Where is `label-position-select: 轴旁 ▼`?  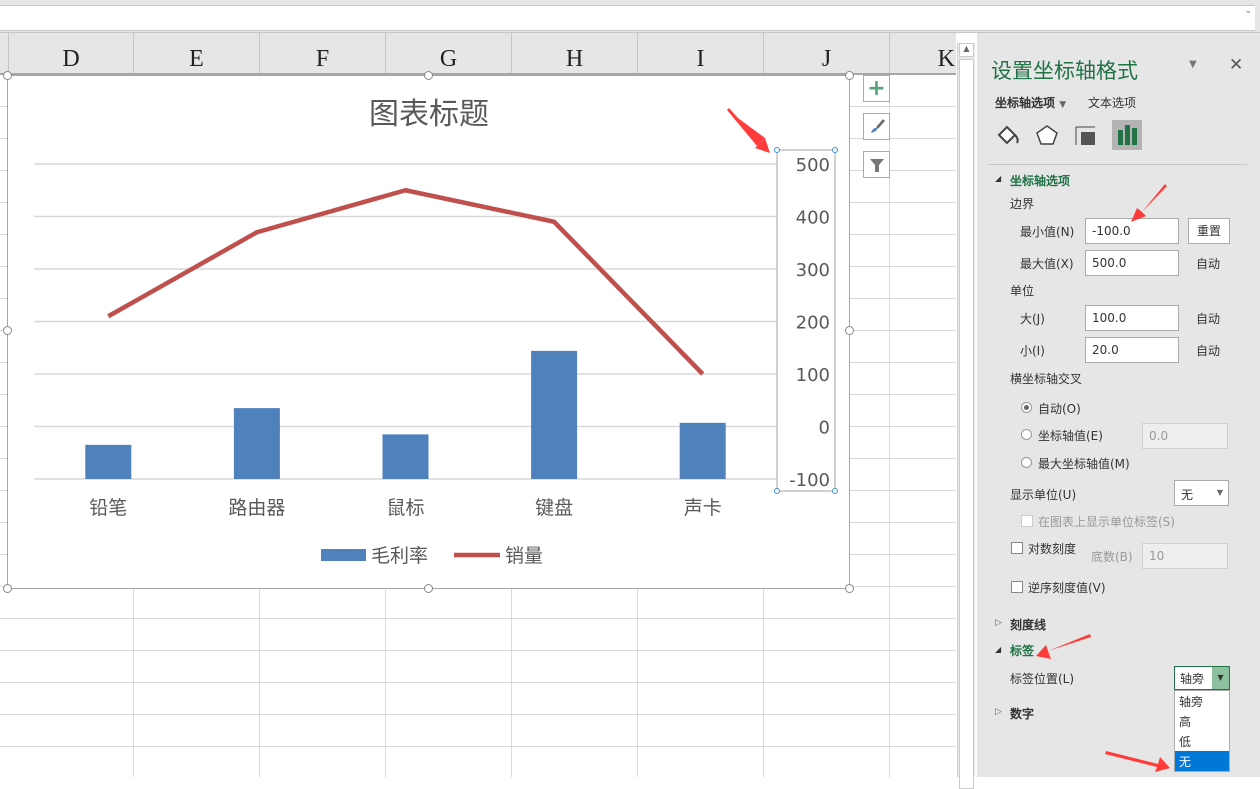
label-position-select: 轴旁 ▼ is located at coordinates (1202, 678).